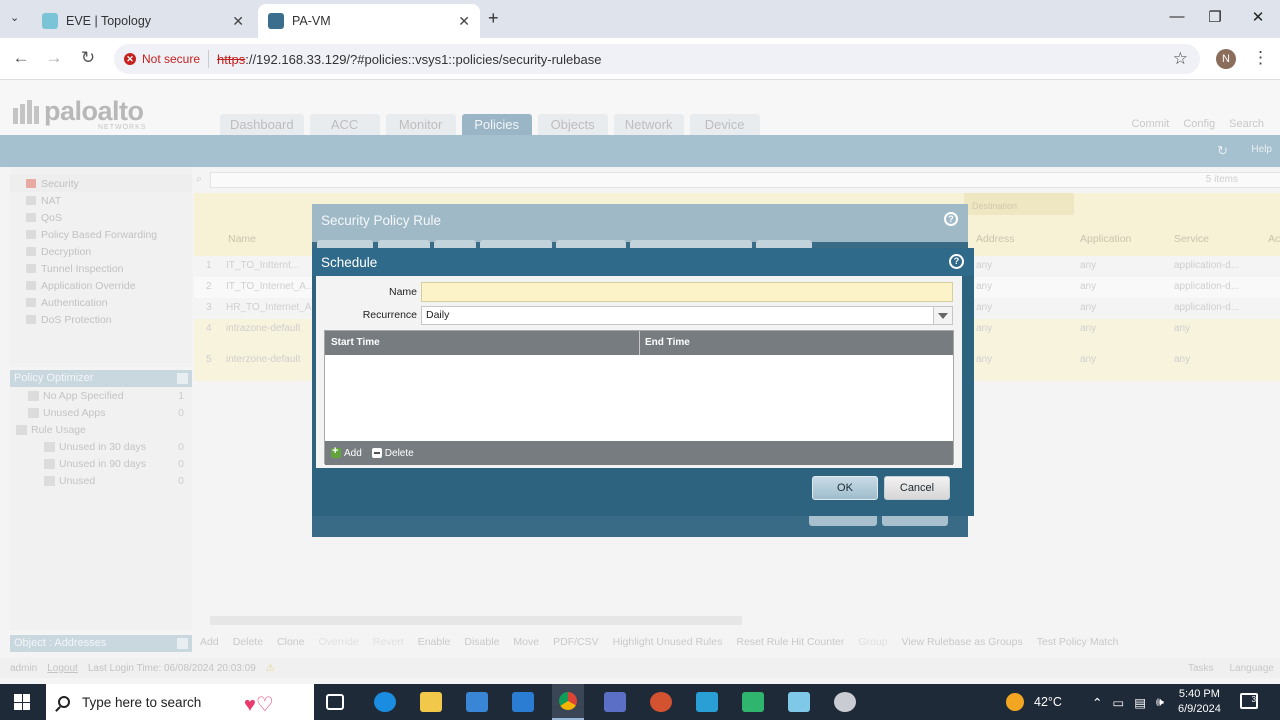 The image size is (1280, 720). I want to click on expand-icon, so click(182, 643).